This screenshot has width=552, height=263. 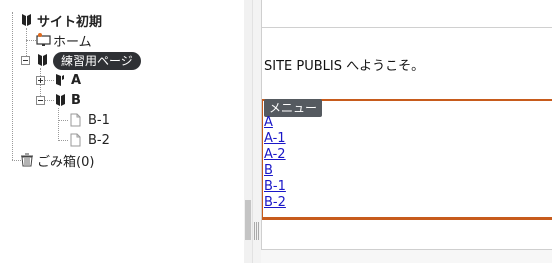 I want to click on splitter-grip, so click(x=256, y=231).